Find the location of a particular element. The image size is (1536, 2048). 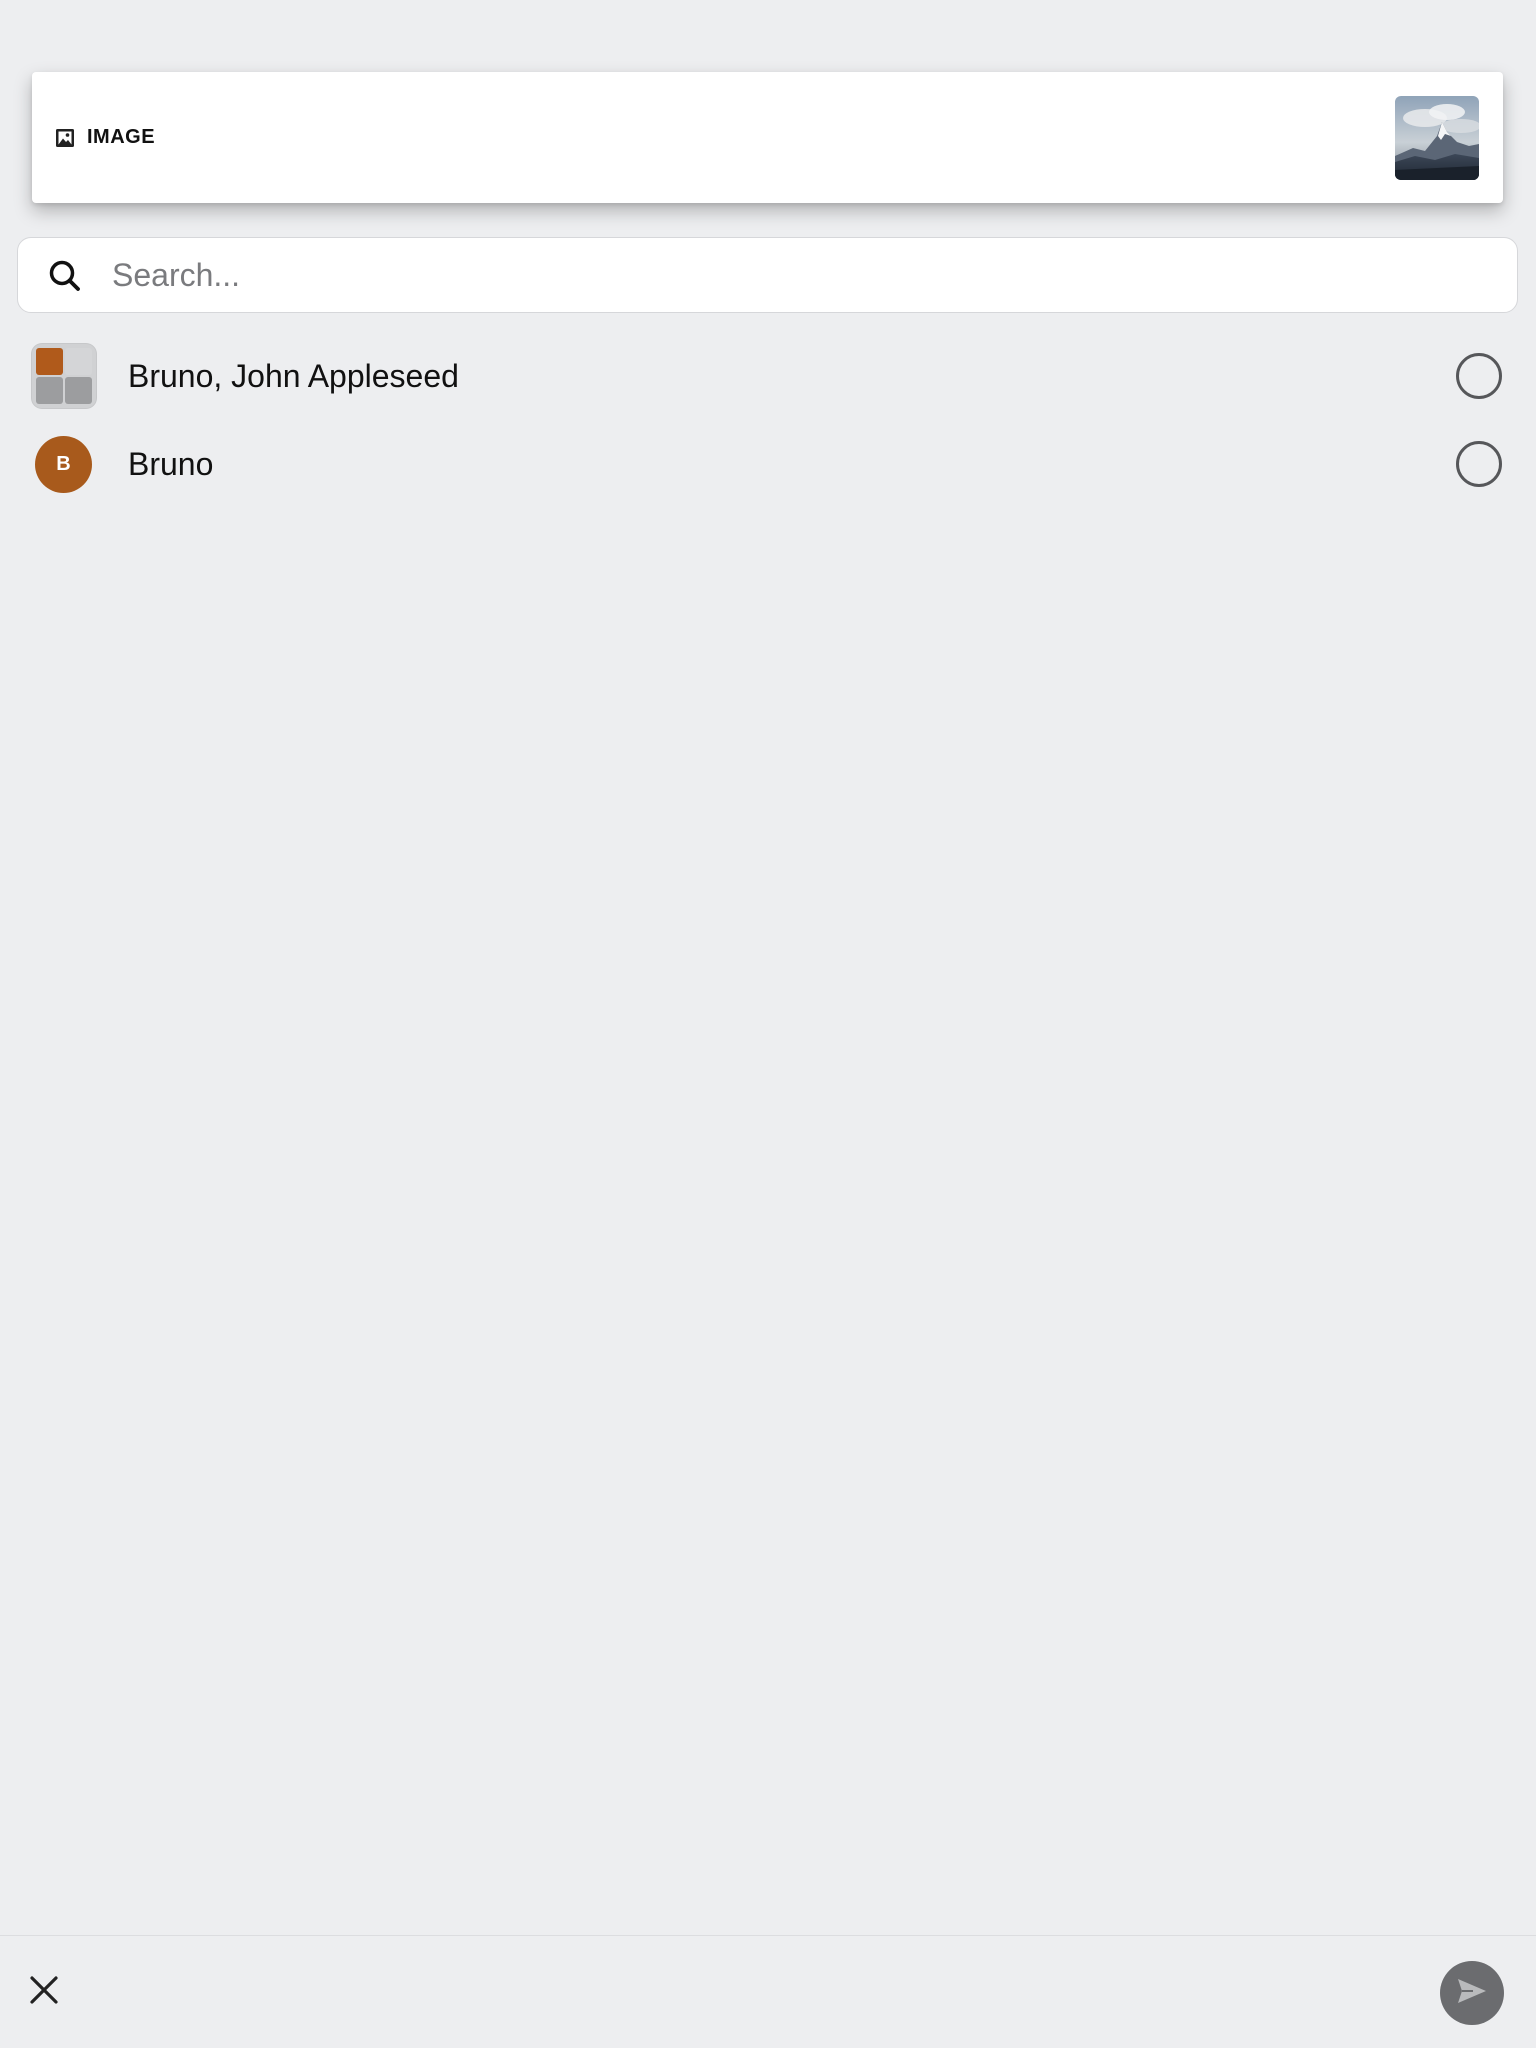

avatar: B is located at coordinates (63, 464).